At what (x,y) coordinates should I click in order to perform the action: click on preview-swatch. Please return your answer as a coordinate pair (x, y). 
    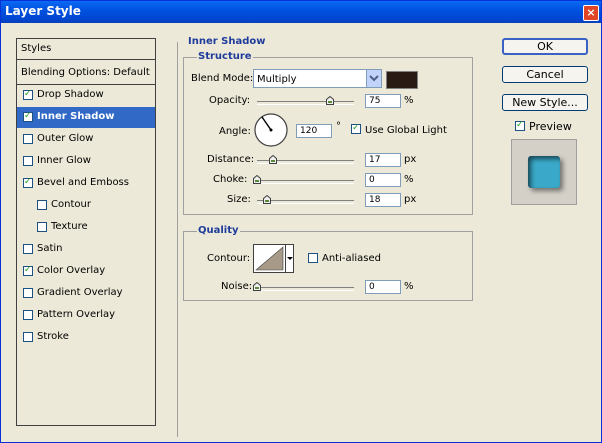
    Looking at the image, I should click on (544, 172).